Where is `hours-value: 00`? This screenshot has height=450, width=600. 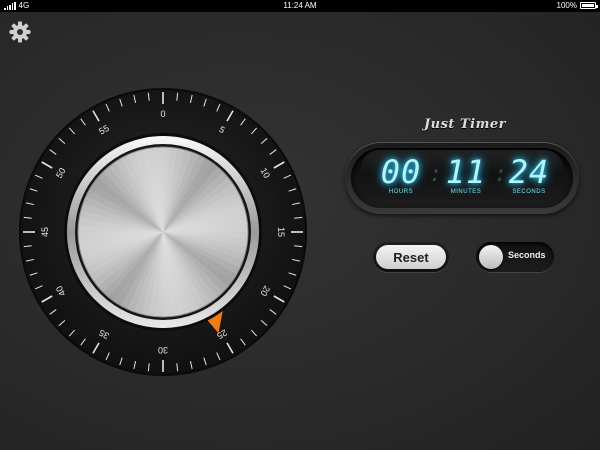 hours-value: 00 is located at coordinates (401, 172).